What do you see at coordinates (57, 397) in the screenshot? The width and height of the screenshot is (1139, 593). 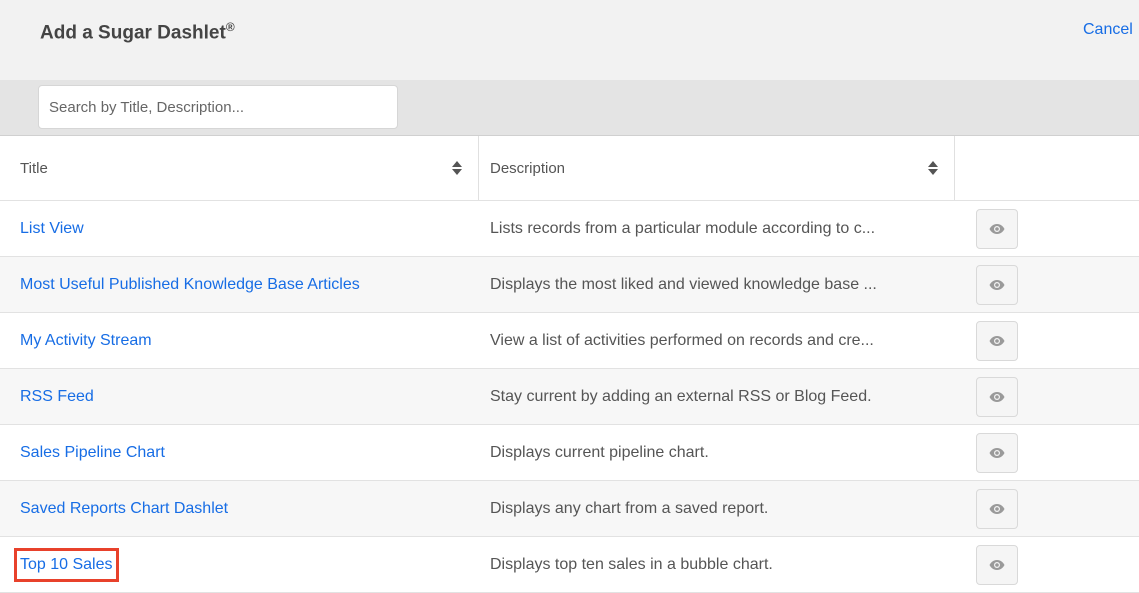 I see `dashlet-link-rss-feed: RSS Feed` at bounding box center [57, 397].